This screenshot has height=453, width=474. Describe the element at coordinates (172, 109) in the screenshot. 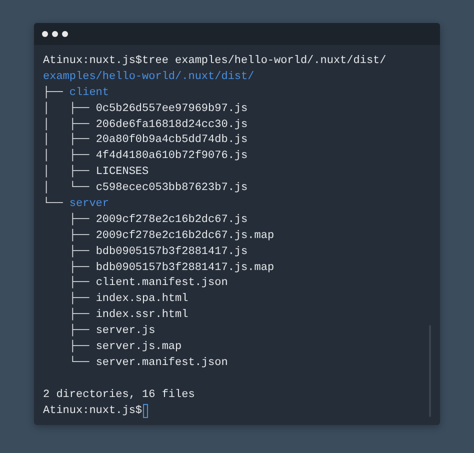

I see `file-name: 0c5b26d557ee97969b97.js` at that location.